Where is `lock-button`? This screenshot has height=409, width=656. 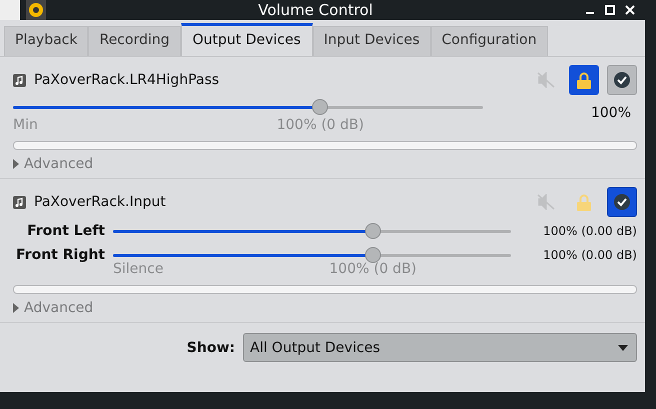 lock-button is located at coordinates (584, 80).